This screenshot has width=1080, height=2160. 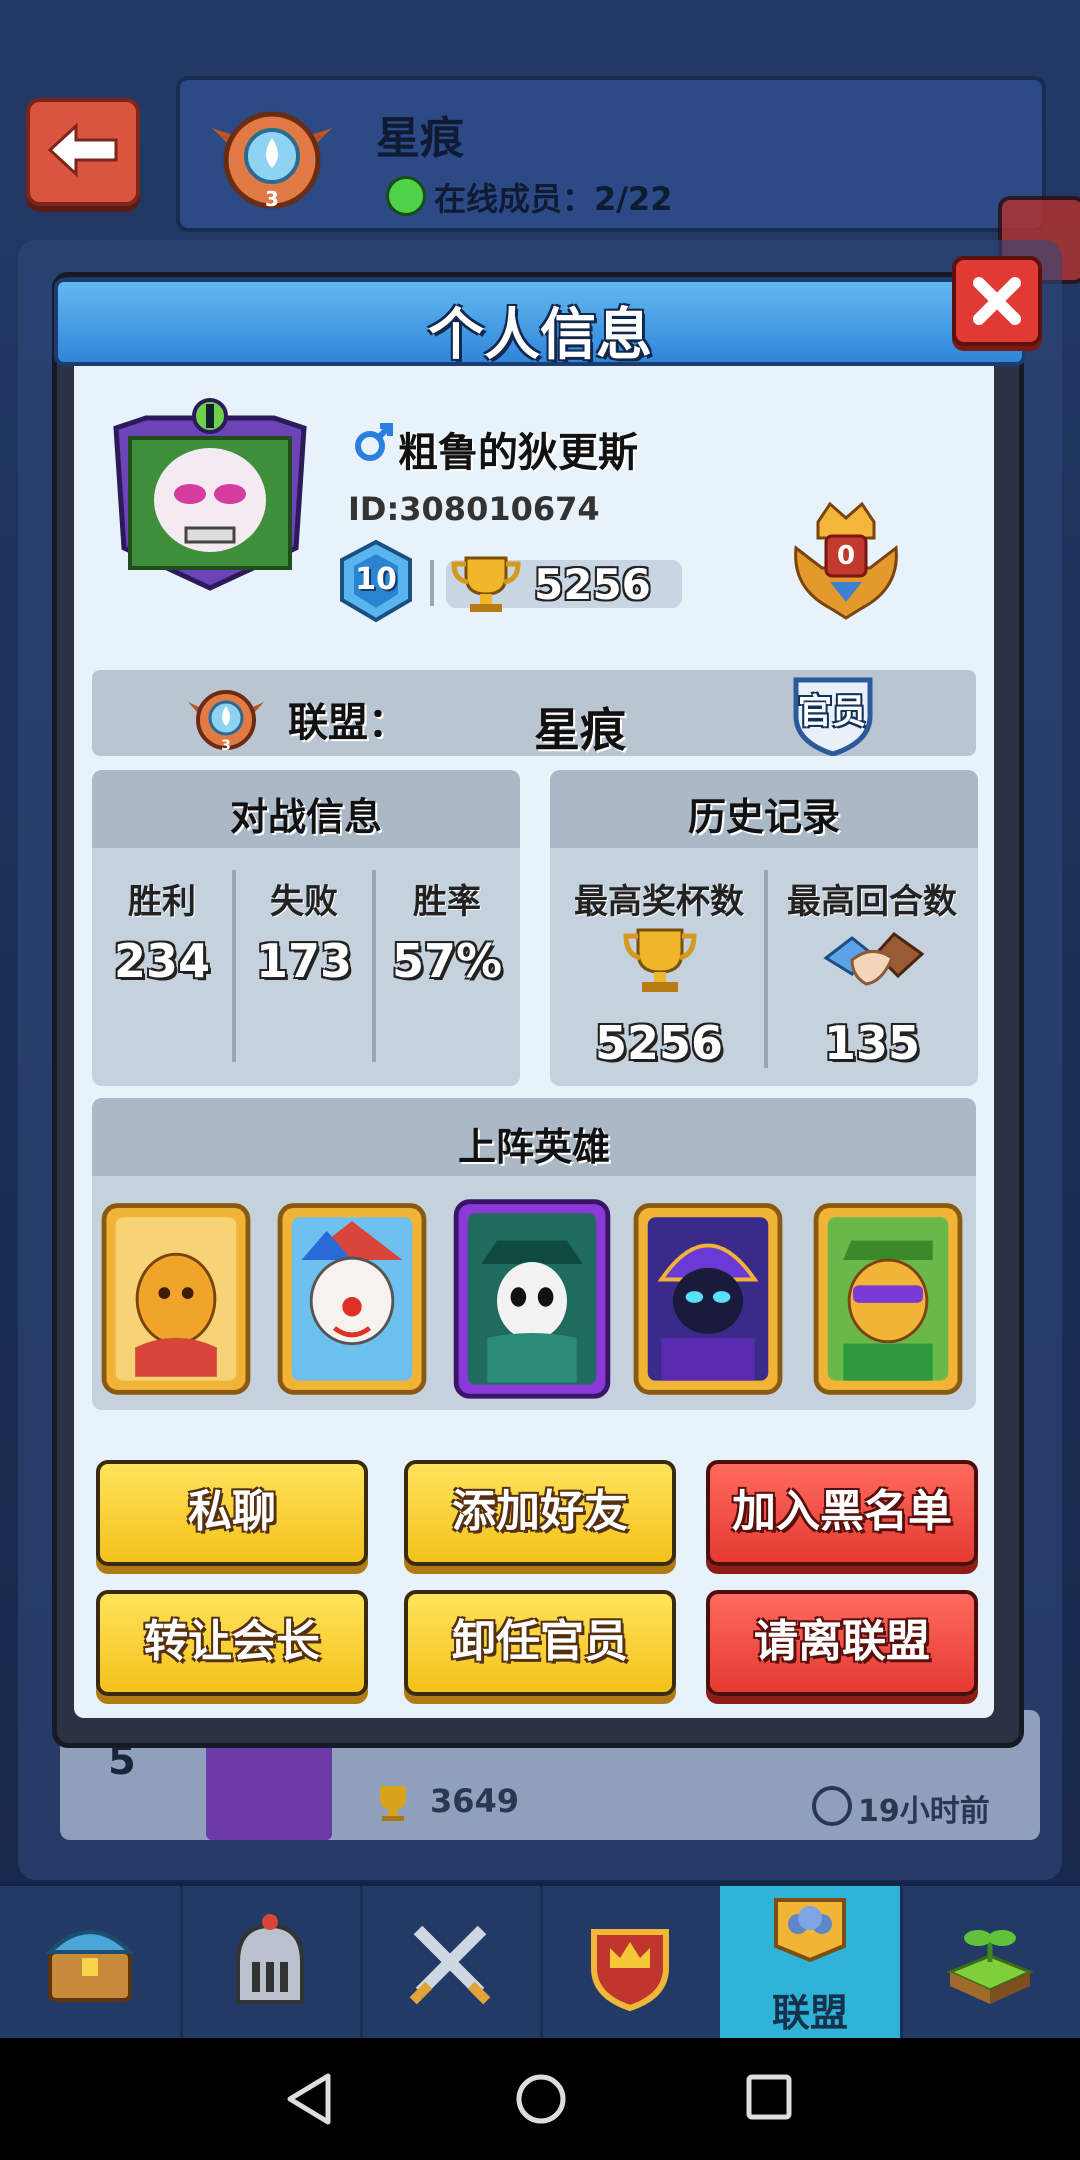 What do you see at coordinates (592, 584) in the screenshot?
I see `player-trophies: 5256` at bounding box center [592, 584].